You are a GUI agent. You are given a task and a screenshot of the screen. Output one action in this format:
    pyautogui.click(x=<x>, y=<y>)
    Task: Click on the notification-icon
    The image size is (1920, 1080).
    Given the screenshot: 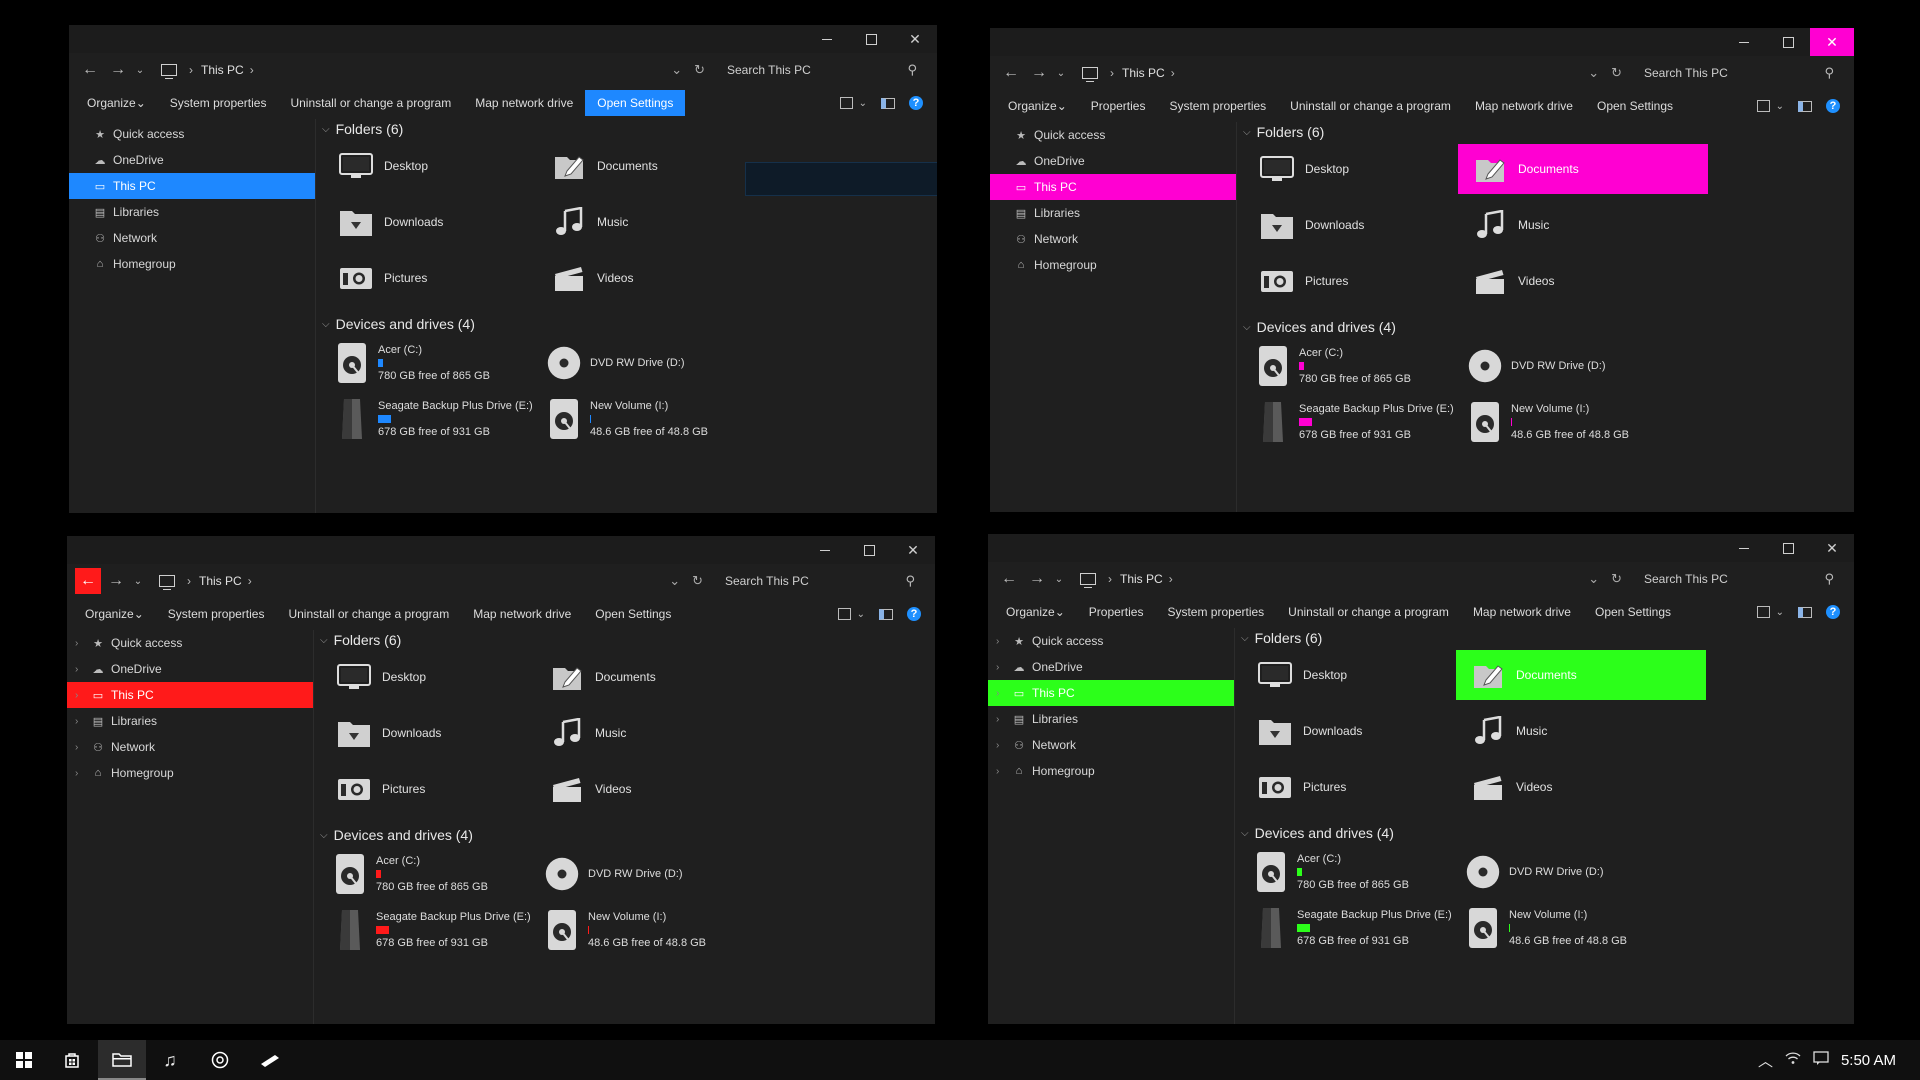 What is the action you would take?
    pyautogui.click(x=1821, y=1060)
    